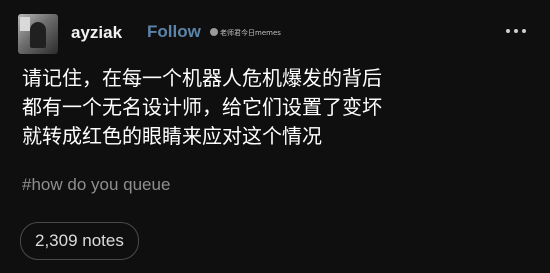 Image resolution: width=550 pixels, height=273 pixels. What do you see at coordinates (96, 185) in the screenshot?
I see `post-tag: #how do you queue` at bounding box center [96, 185].